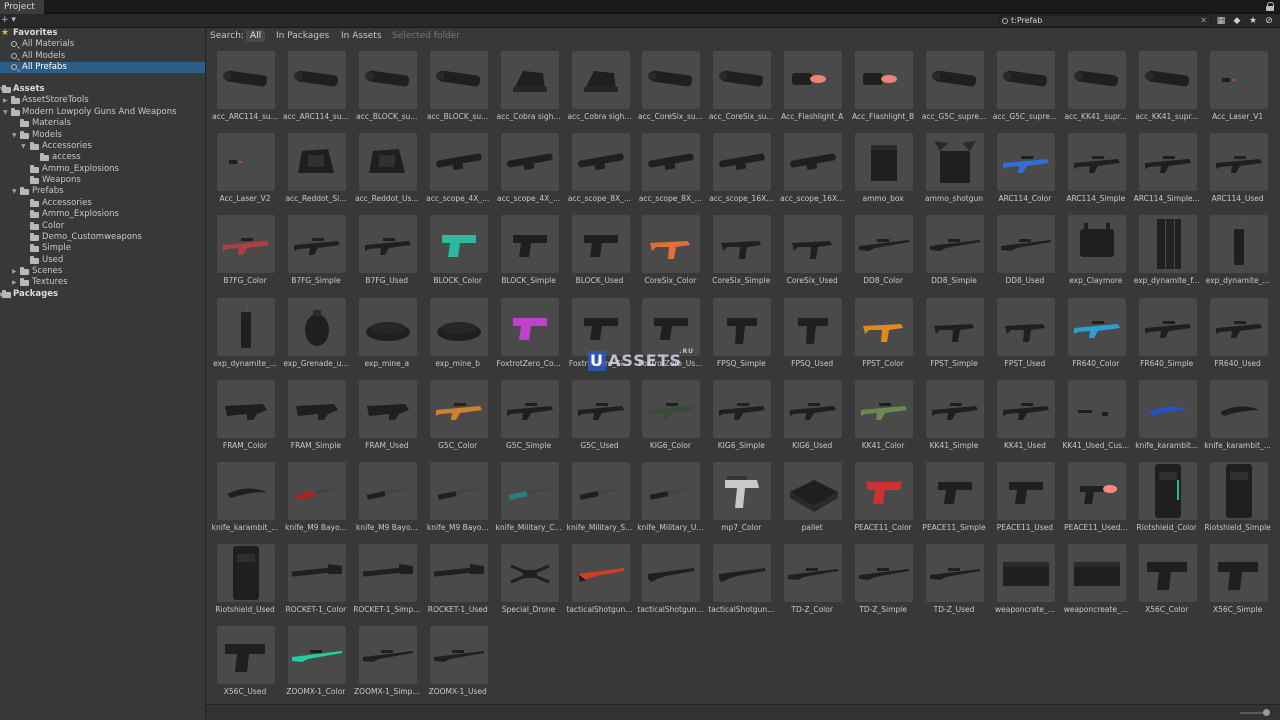 The image size is (1280, 720). I want to click on asset-tile: ARC114_Used, so click(1238, 173).